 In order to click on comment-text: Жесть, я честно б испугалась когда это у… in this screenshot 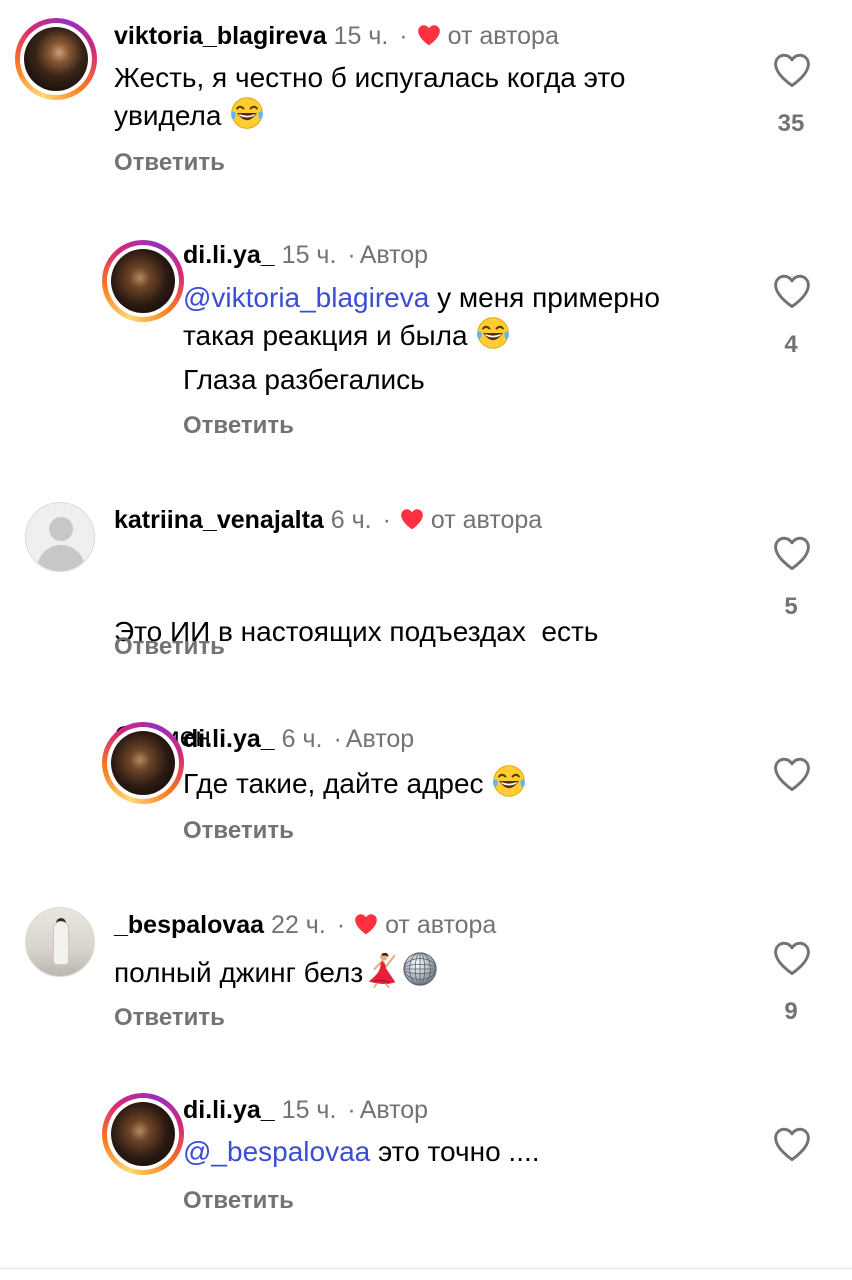, I will do `click(434, 96)`.